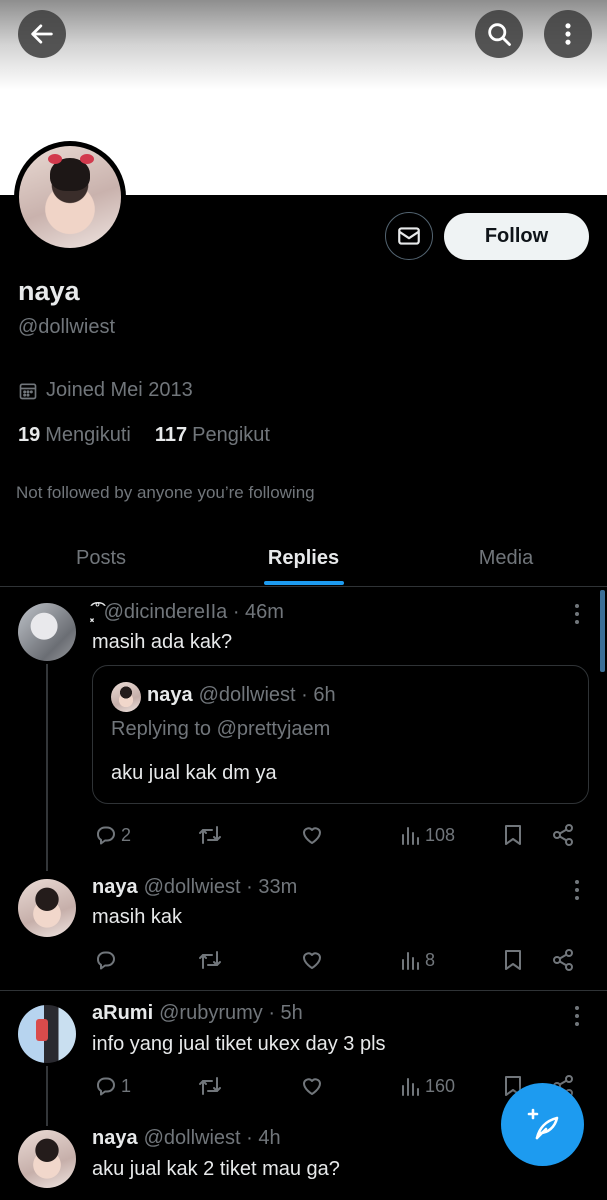 This screenshot has width=607, height=1200. I want to click on reply-button: 1, so click(112, 1086).